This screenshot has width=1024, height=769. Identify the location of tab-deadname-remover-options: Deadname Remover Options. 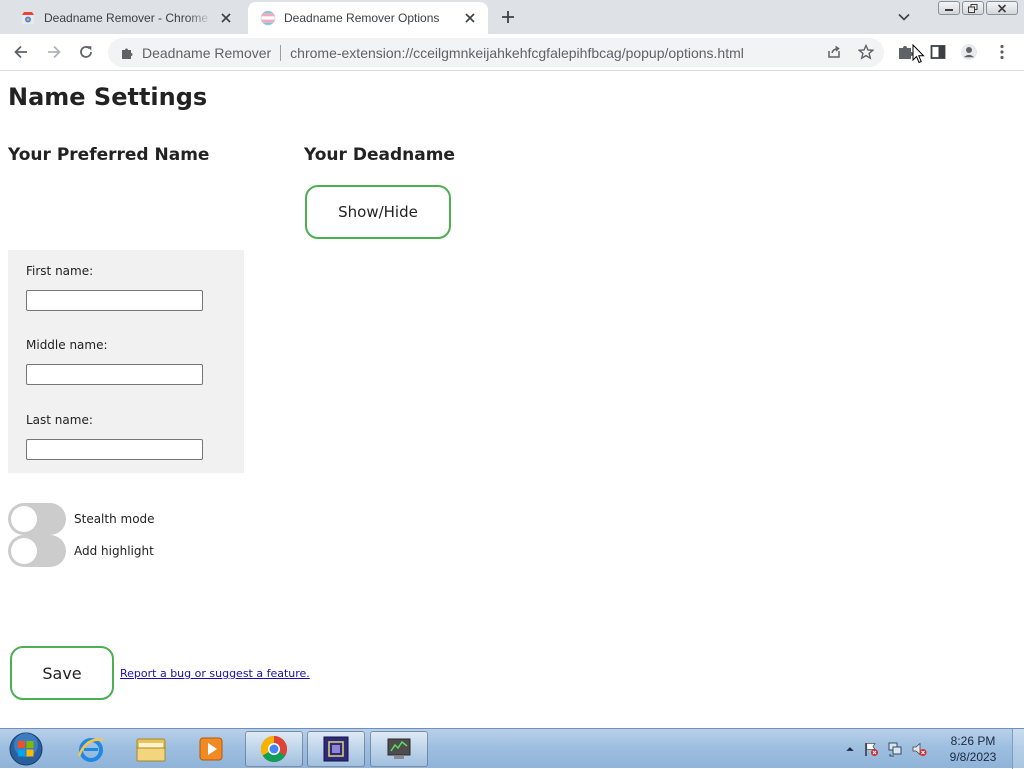
(368, 18).